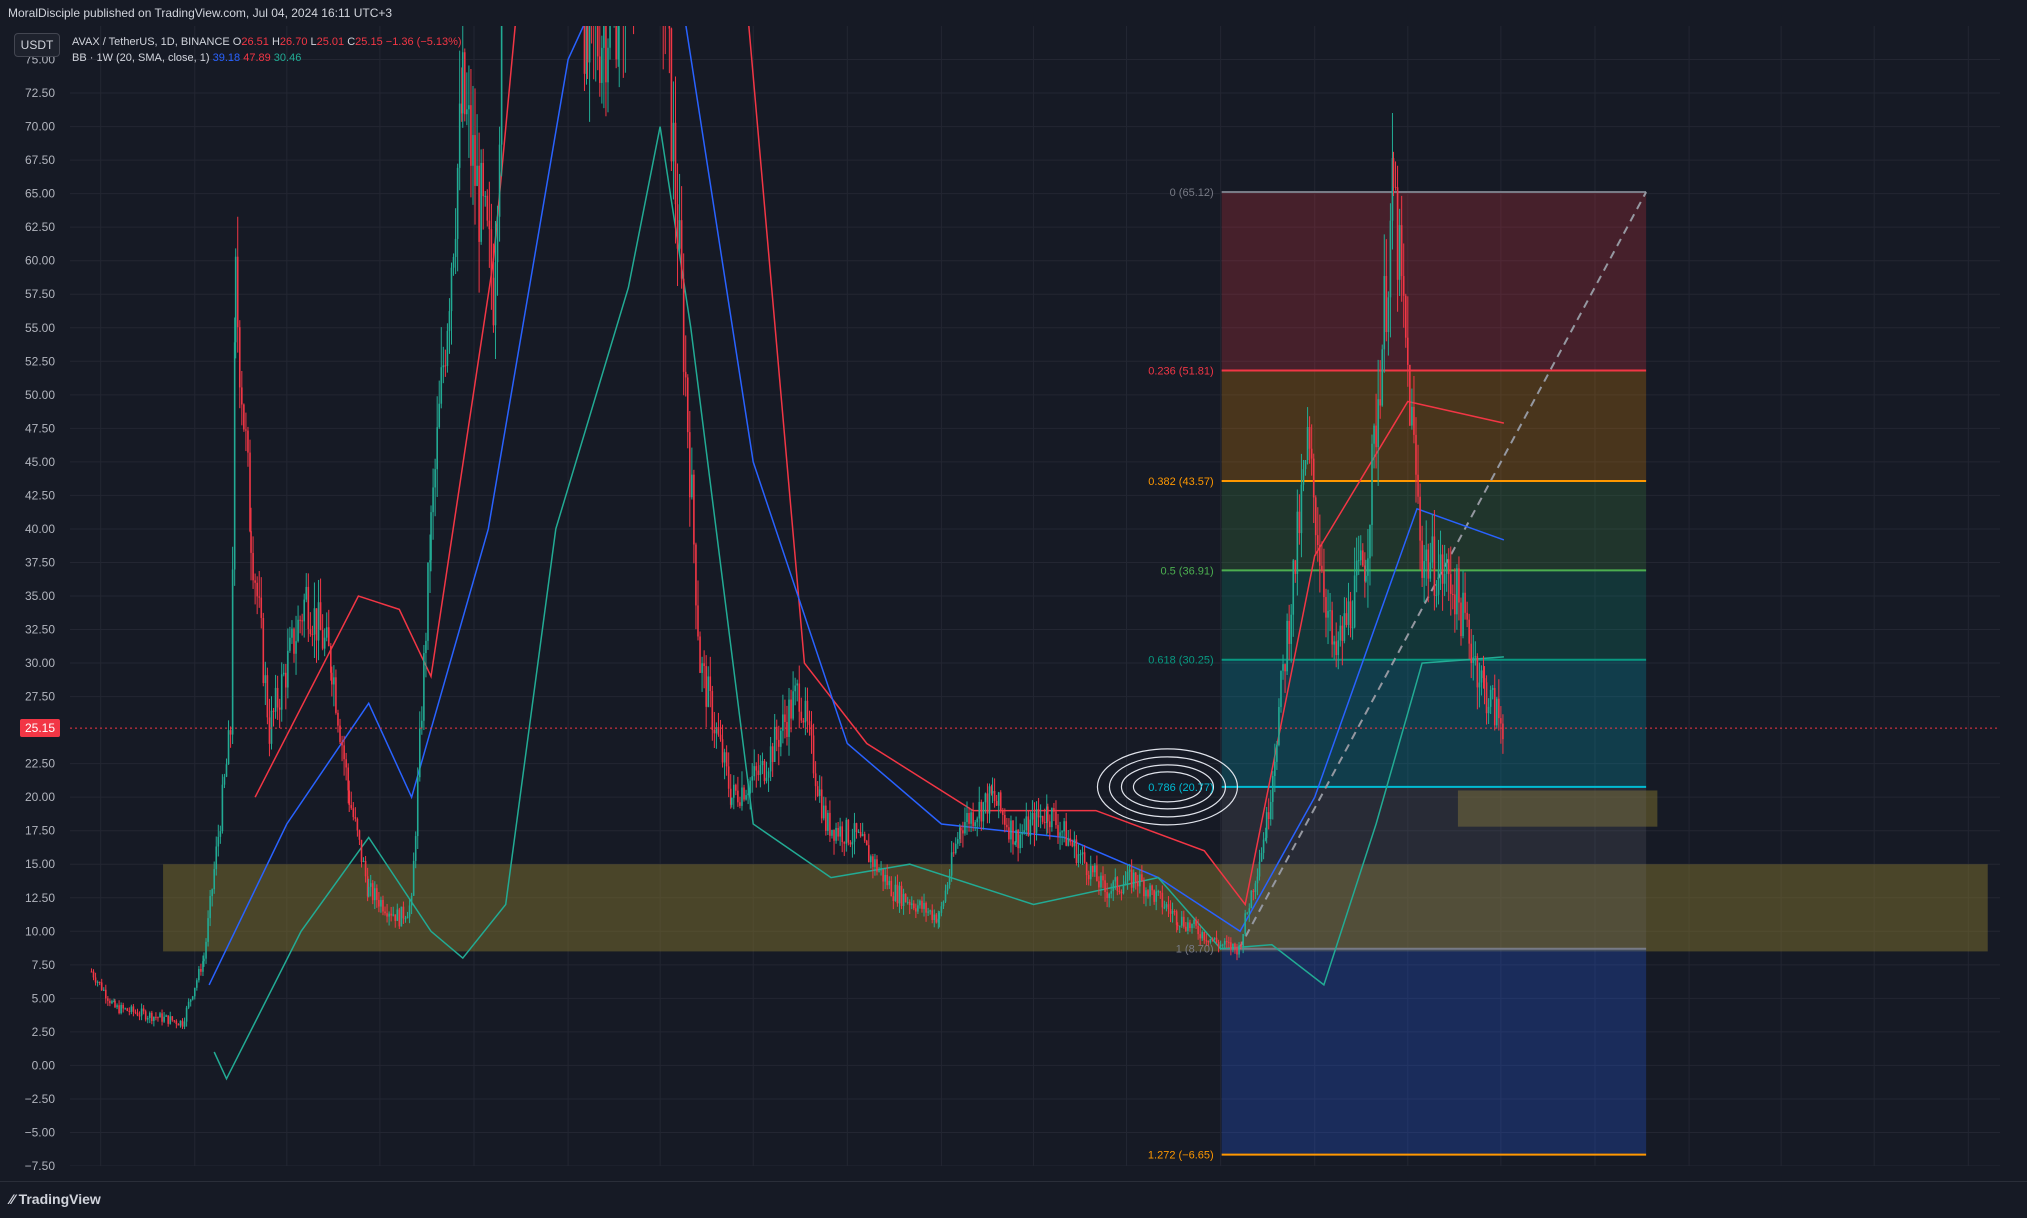 Image resolution: width=2027 pixels, height=1218 pixels. What do you see at coordinates (1180, 661) in the screenshot?
I see `fib-level-label: 0.618 (30.25)` at bounding box center [1180, 661].